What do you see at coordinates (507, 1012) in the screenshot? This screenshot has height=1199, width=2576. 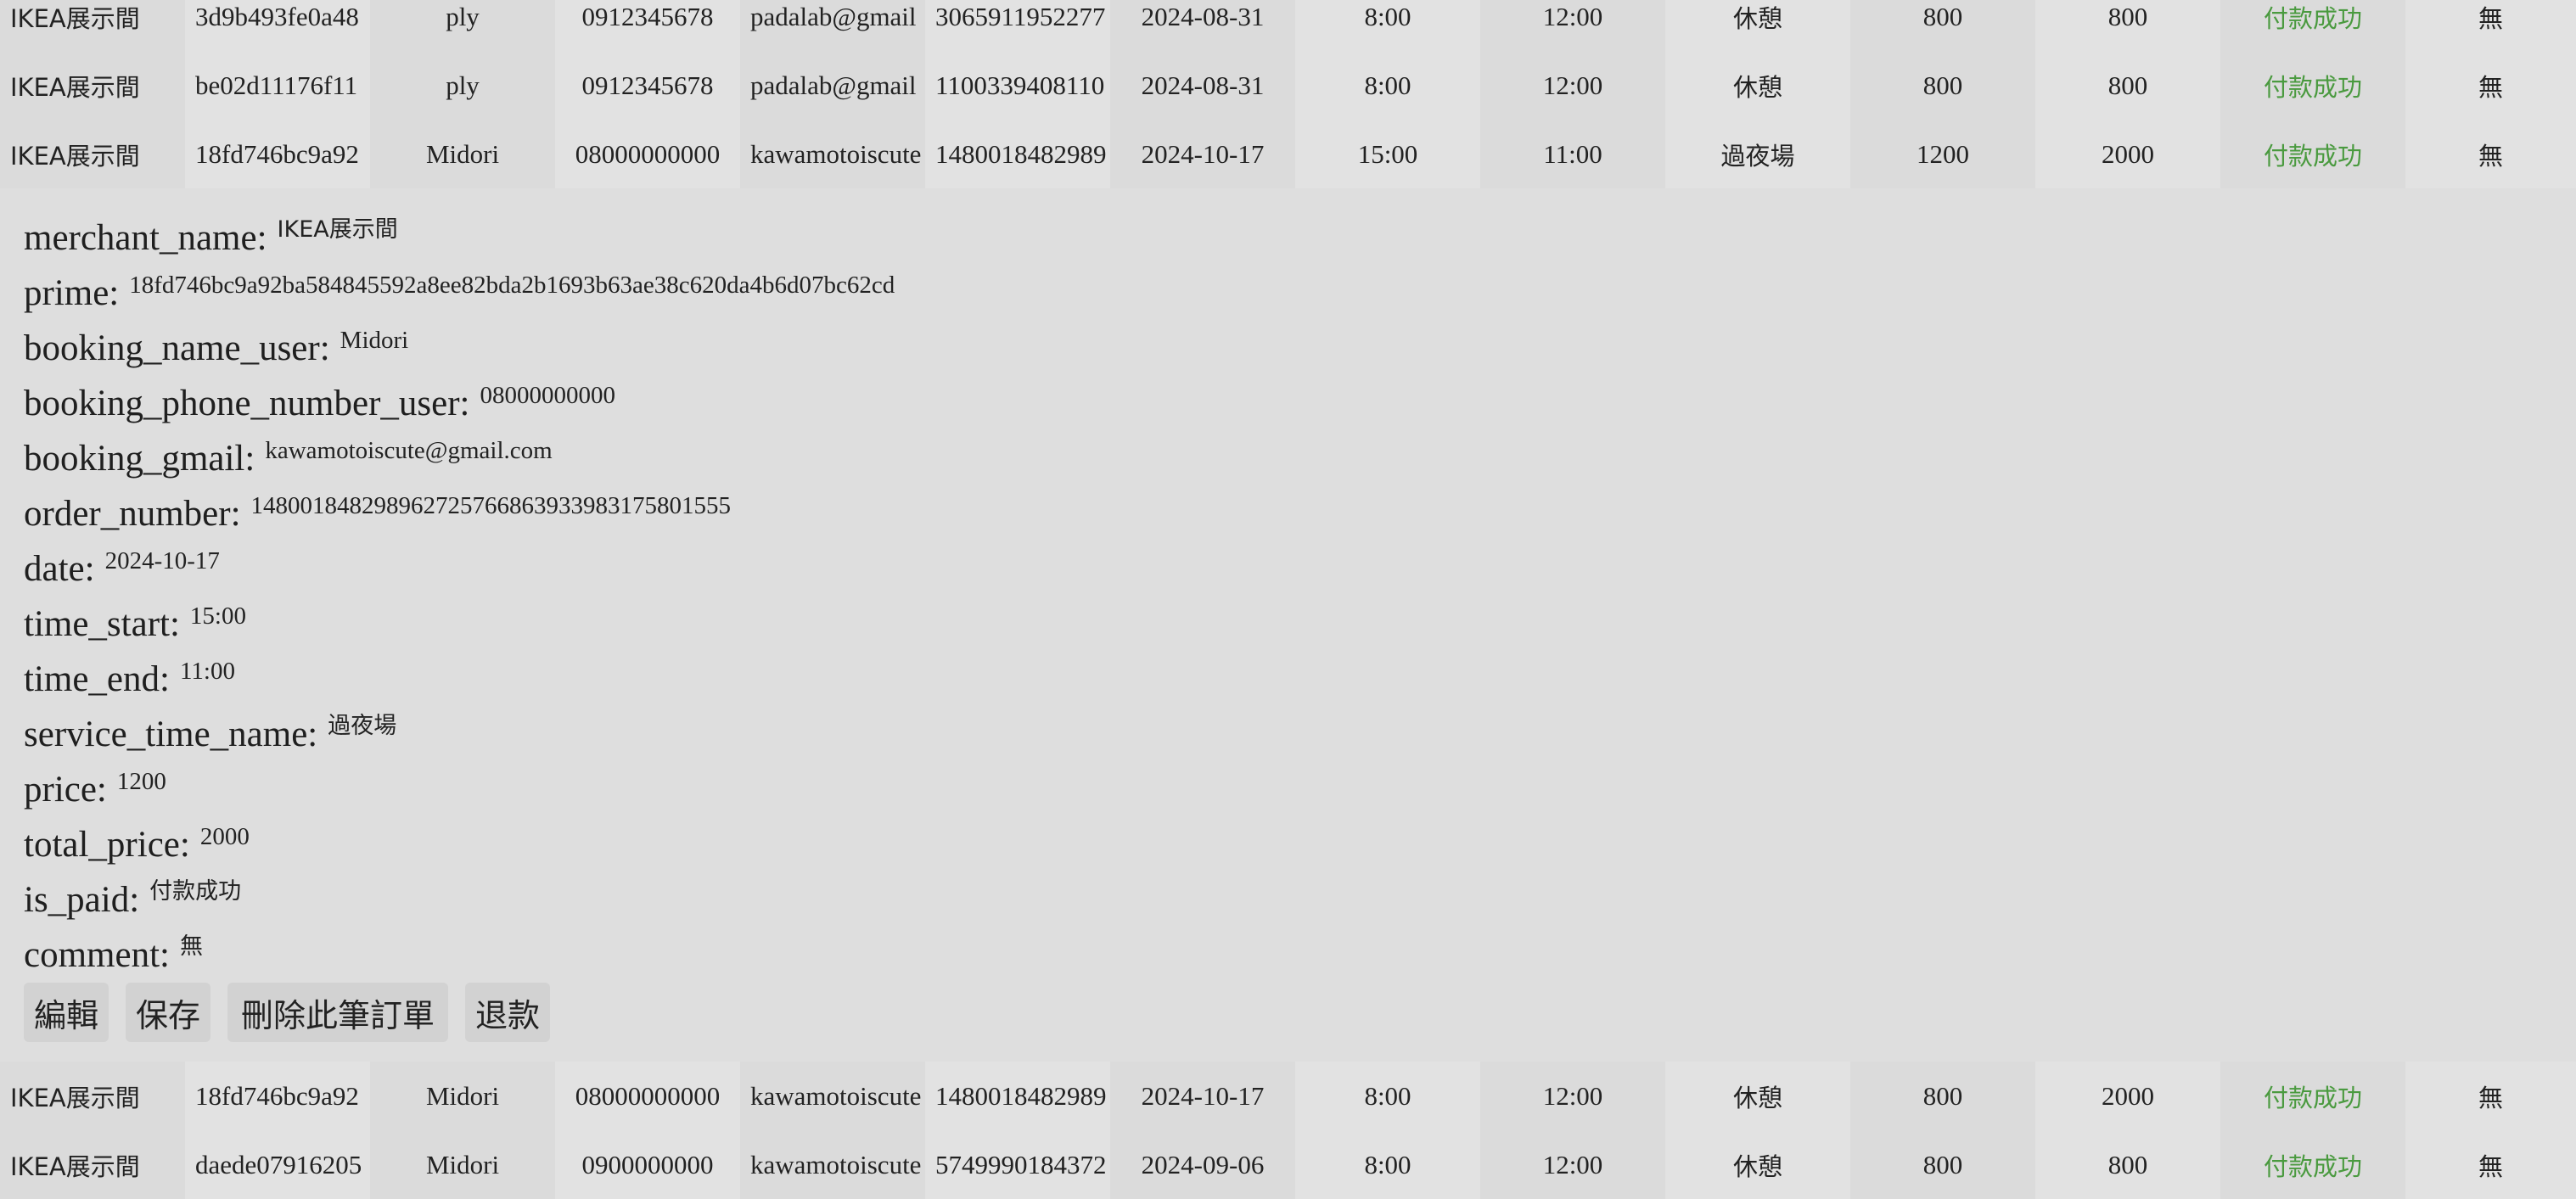 I see `refund-button: 退款` at bounding box center [507, 1012].